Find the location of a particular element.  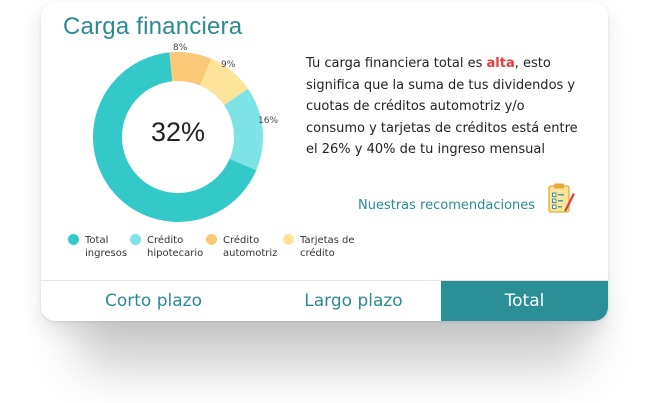

tab-corto-plazo: Corto plazo is located at coordinates (153, 301).